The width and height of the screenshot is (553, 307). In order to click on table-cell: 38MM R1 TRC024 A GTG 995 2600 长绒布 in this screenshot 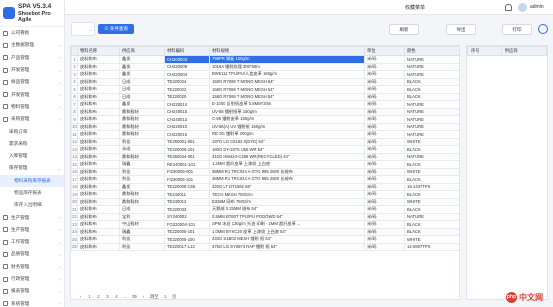, I will do `click(287, 179)`.